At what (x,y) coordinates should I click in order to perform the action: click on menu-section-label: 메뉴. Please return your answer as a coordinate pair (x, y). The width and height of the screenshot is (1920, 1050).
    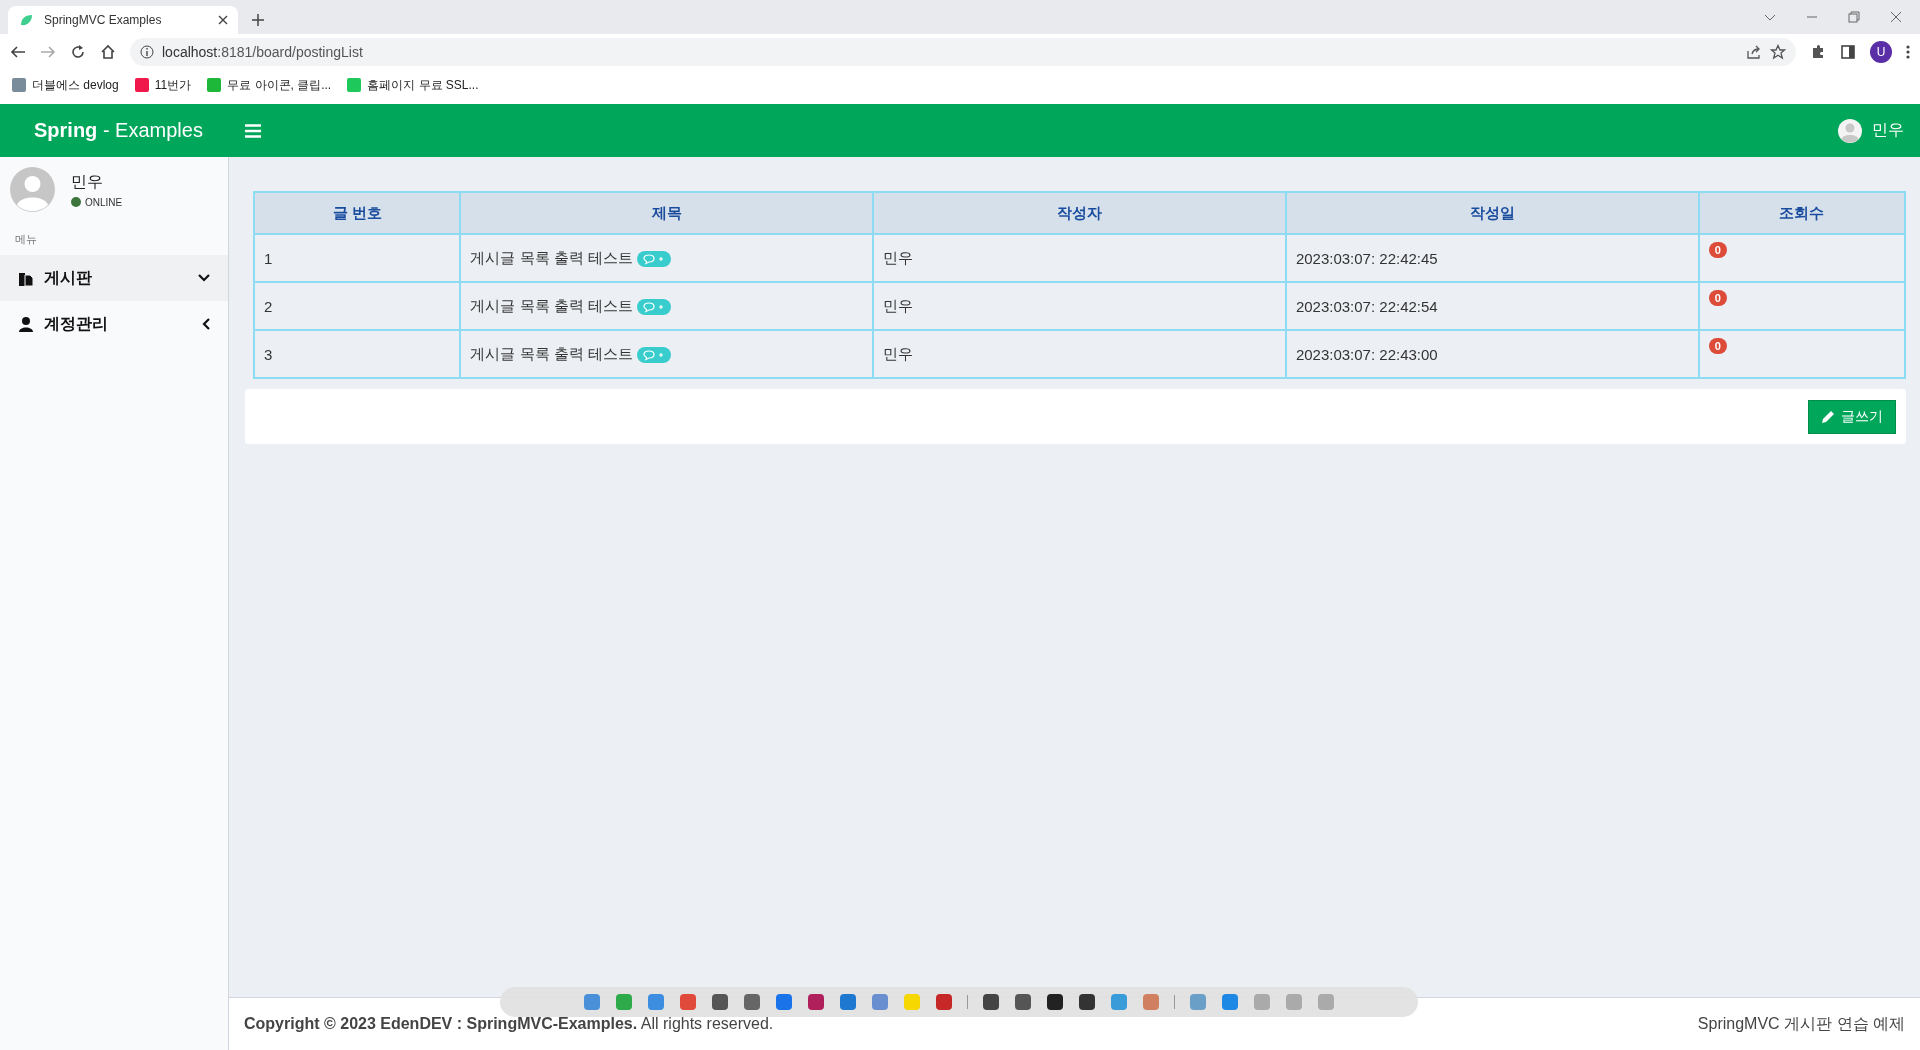
    Looking at the image, I should click on (26, 239).